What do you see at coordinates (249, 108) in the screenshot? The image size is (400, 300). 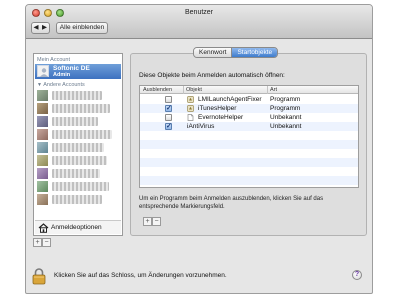 I see `table-row: ✓ iTunesHelper Programm` at bounding box center [249, 108].